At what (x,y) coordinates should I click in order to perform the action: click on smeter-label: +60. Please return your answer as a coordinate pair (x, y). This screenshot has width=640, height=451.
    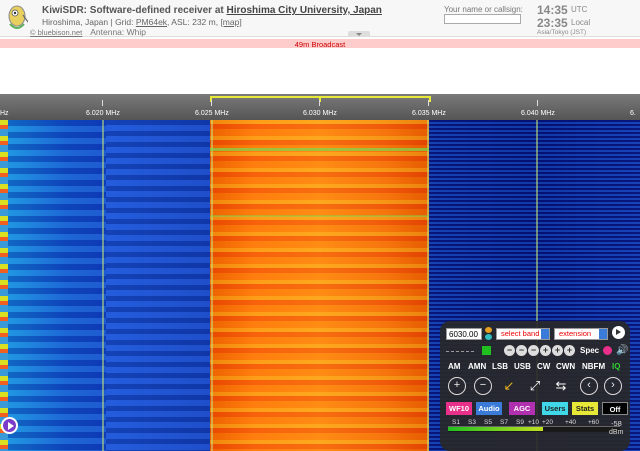
    Looking at the image, I should click on (594, 422).